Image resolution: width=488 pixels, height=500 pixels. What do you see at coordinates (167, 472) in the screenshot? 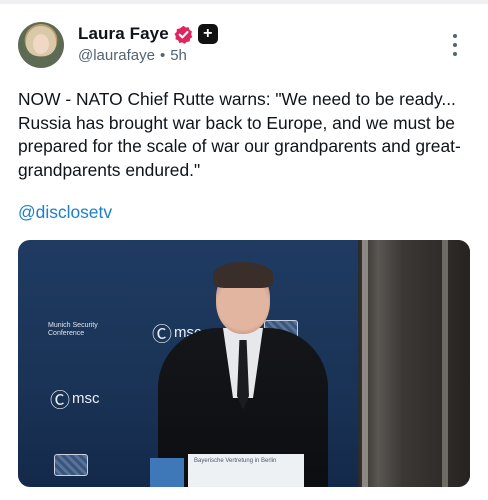
I see `flag-icon` at bounding box center [167, 472].